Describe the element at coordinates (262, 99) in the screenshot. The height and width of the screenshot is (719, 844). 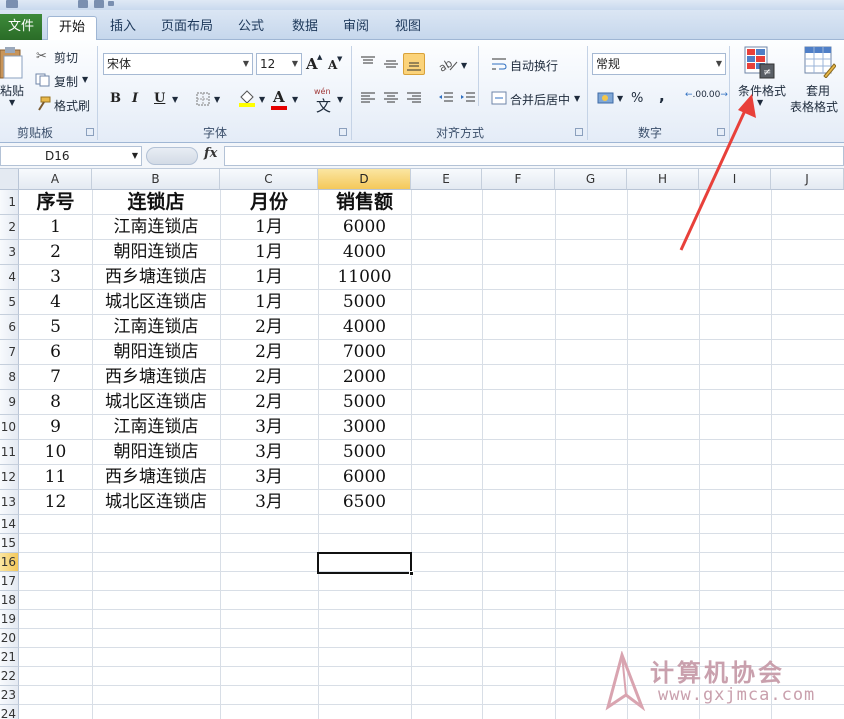
I see `fill-color-dropdown-icon: ▼` at that location.